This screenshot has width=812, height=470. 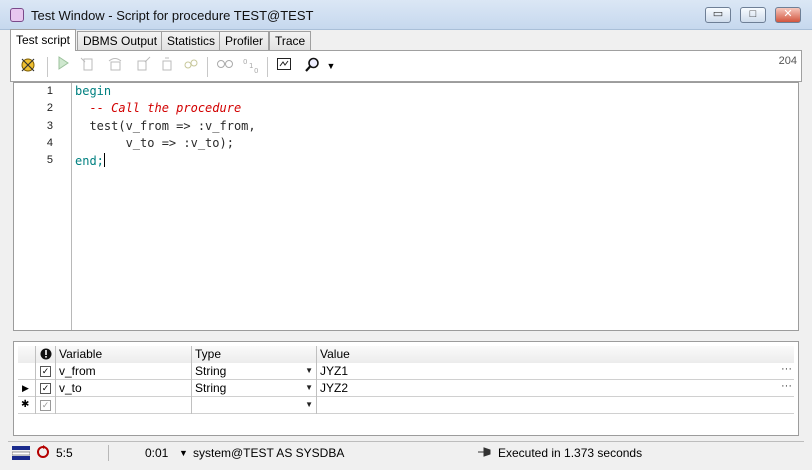 I want to click on value-text: JYZ2, so click(x=334, y=388).